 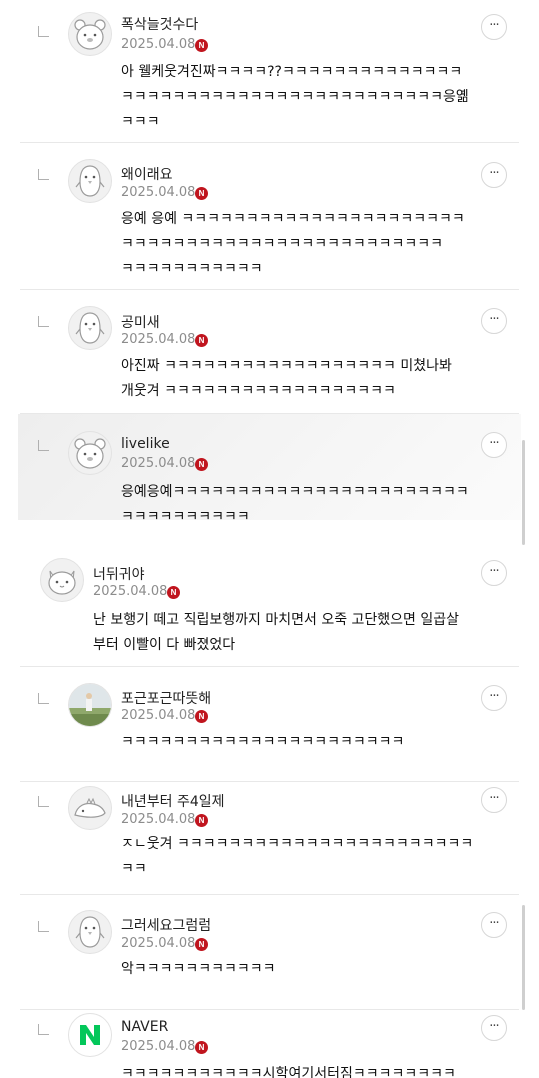 What do you see at coordinates (90, 1035) in the screenshot?
I see `naver-logo-icon` at bounding box center [90, 1035].